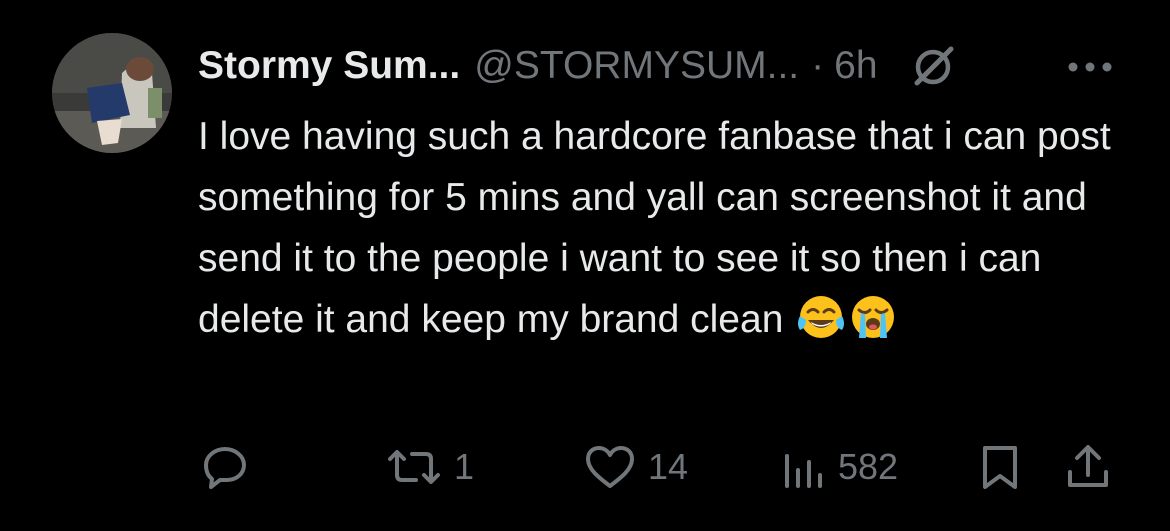 The height and width of the screenshot is (531, 1170). Describe the element at coordinates (821, 317) in the screenshot. I see `face-with-tears-of-joy-icon` at that location.